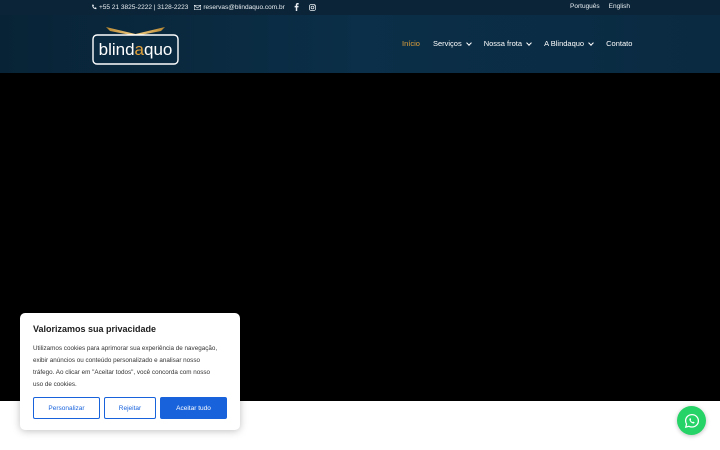 The height and width of the screenshot is (450, 720). What do you see at coordinates (95, 329) in the screenshot?
I see `cookie-title: Valorizamos sua privacidade` at bounding box center [95, 329].